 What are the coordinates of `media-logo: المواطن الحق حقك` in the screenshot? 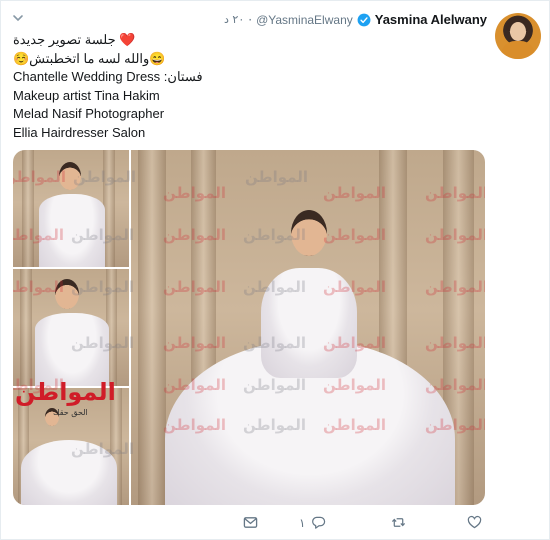 It's located at (71, 399).